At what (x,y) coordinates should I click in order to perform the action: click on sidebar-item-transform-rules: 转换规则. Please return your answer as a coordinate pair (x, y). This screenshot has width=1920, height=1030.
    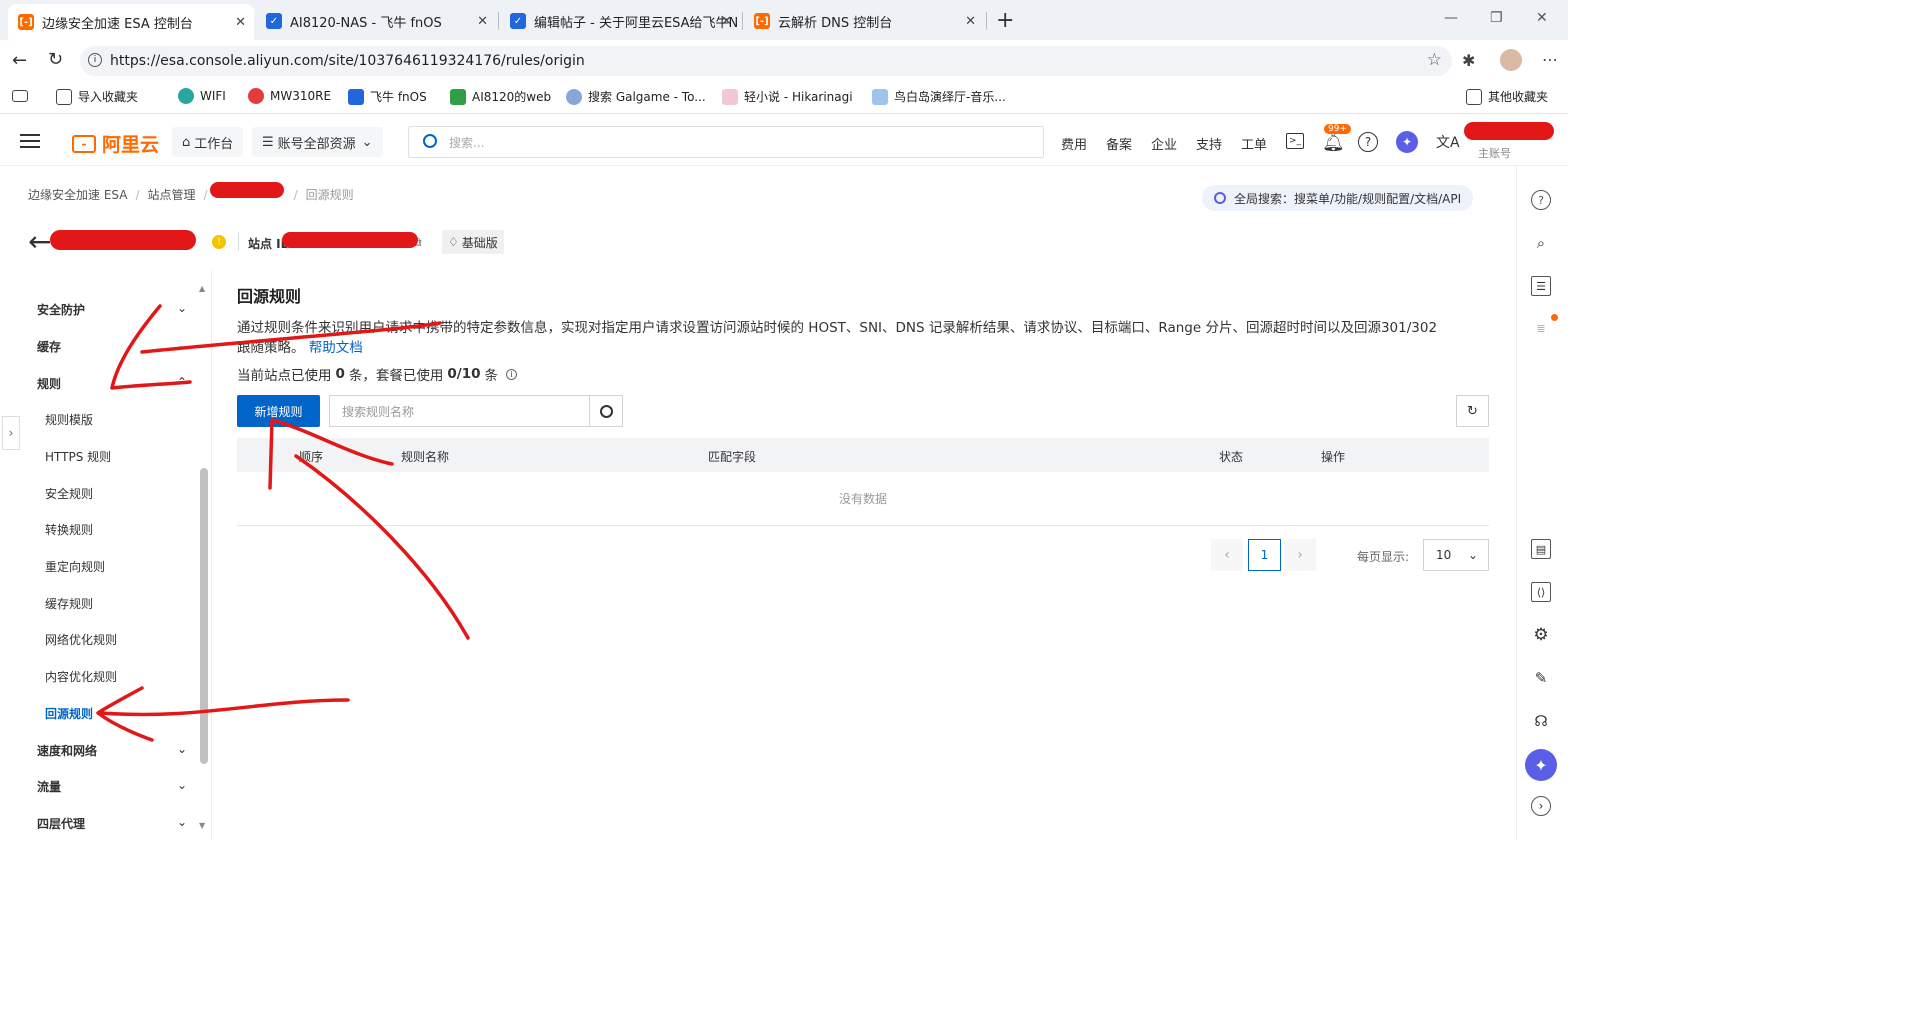
    Looking at the image, I should click on (69, 529).